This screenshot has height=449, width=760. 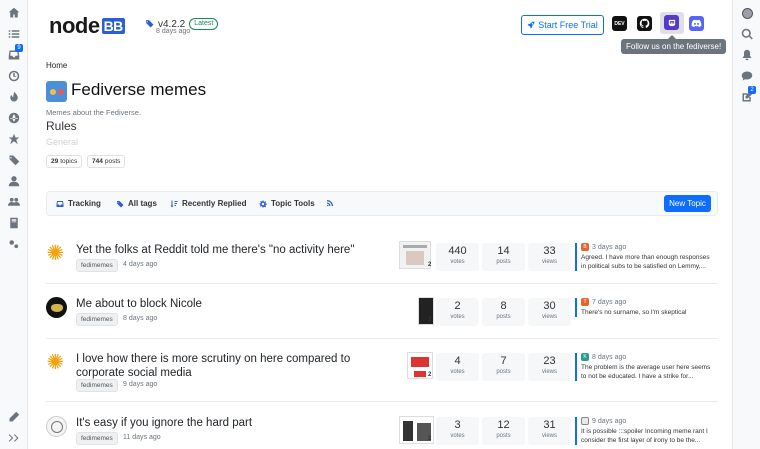 I want to click on views-stat: 30 views, so click(x=549, y=312).